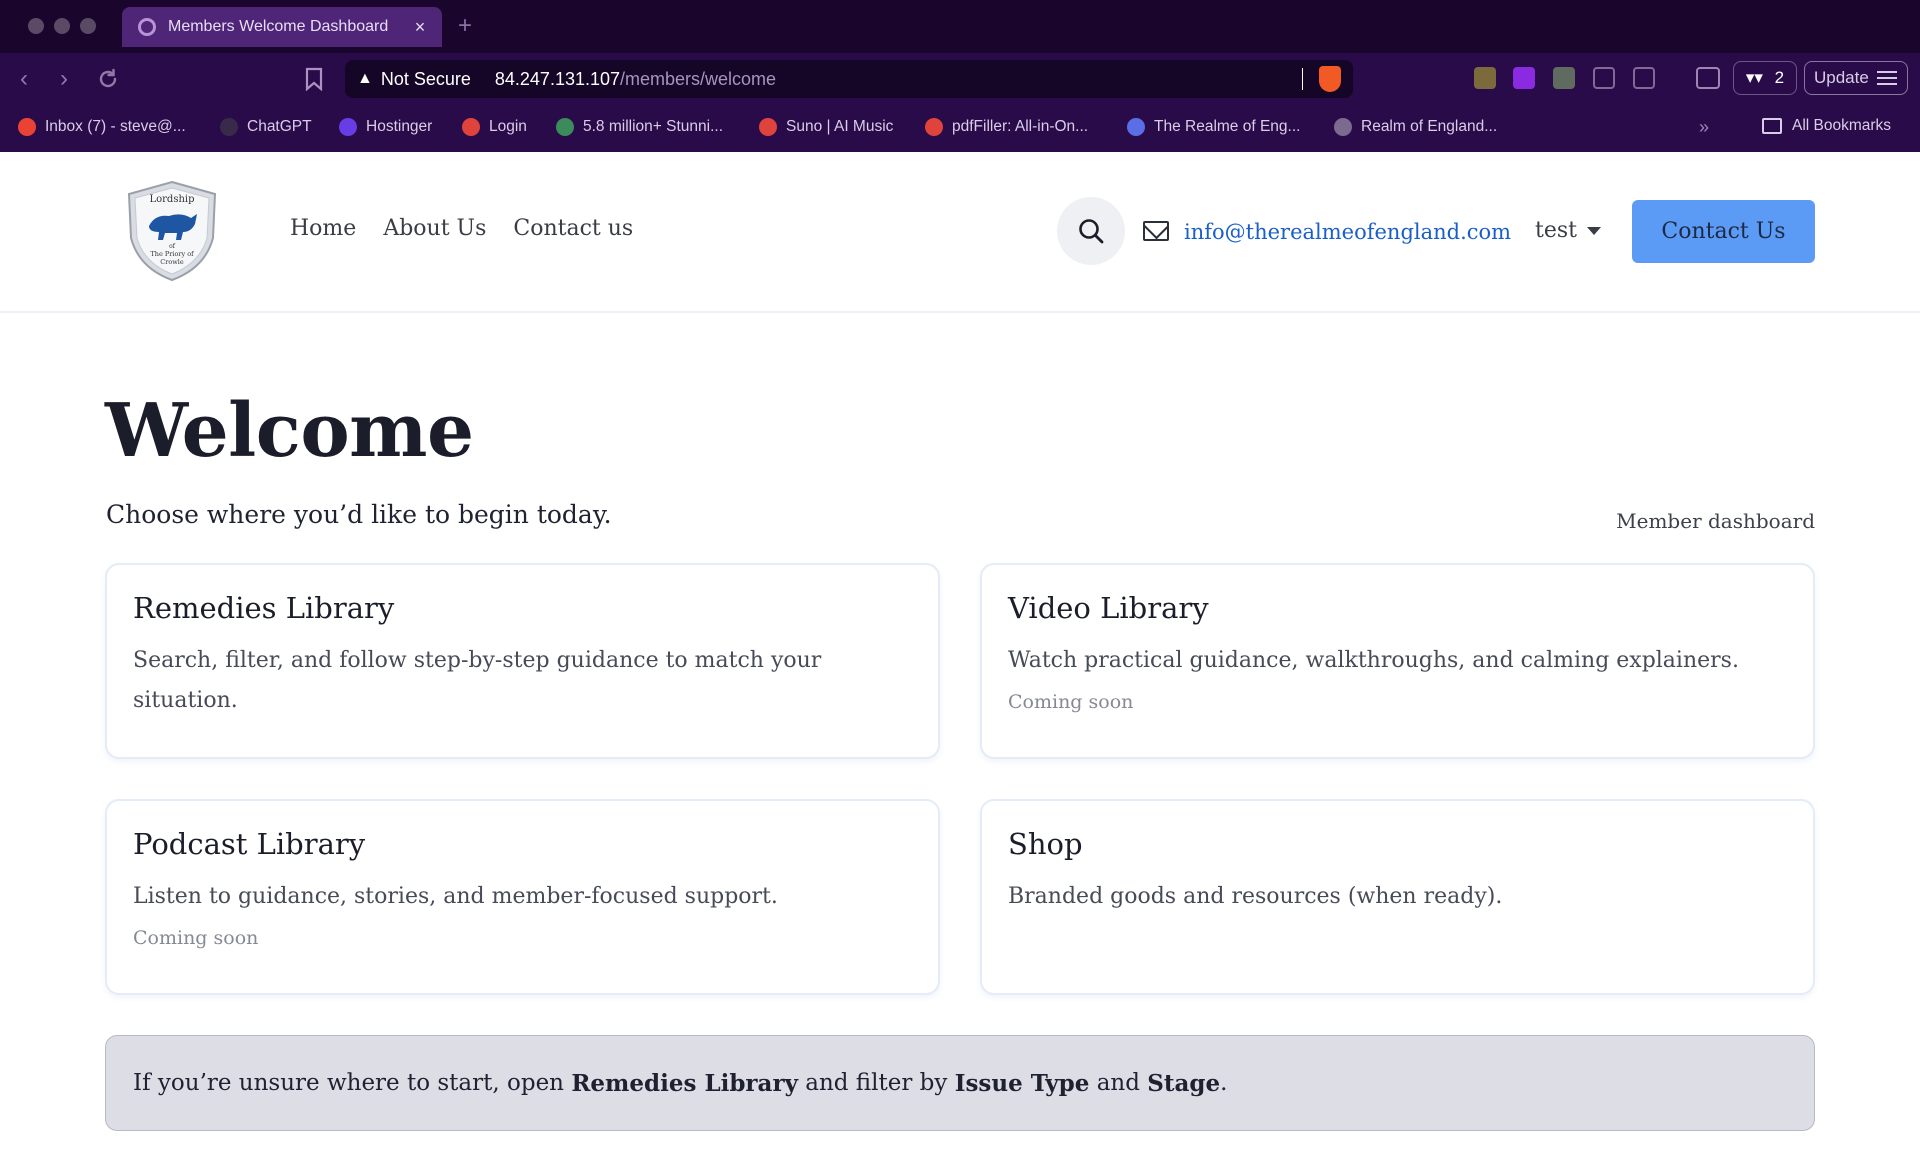 Image resolution: width=1920 pixels, height=1165 pixels. What do you see at coordinates (434, 228) in the screenshot?
I see `nav-about-us: About Us` at bounding box center [434, 228].